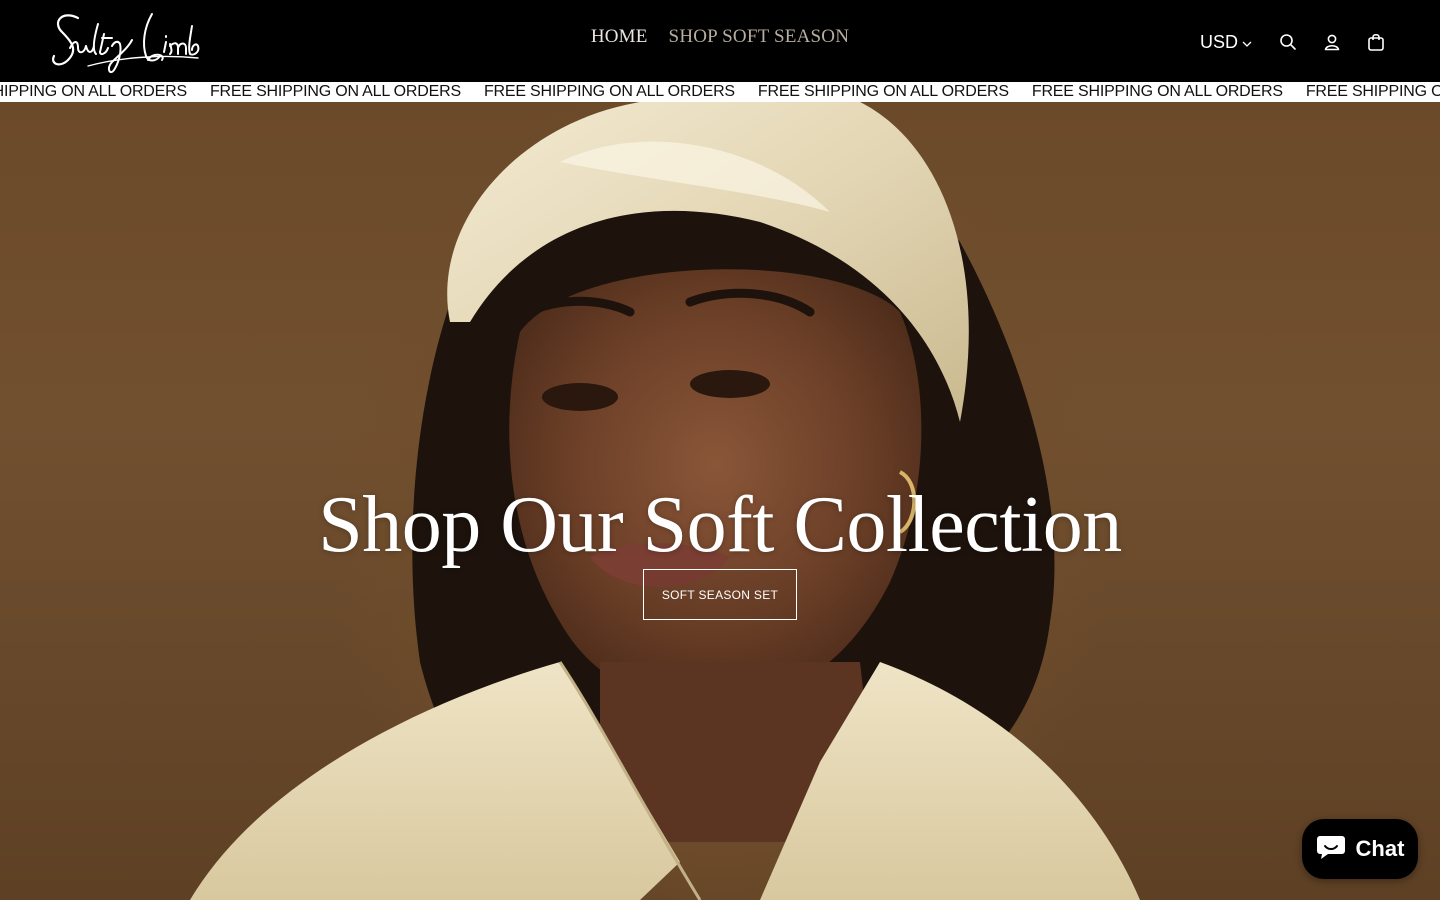  I want to click on chat-button: Chat, so click(1360, 849).